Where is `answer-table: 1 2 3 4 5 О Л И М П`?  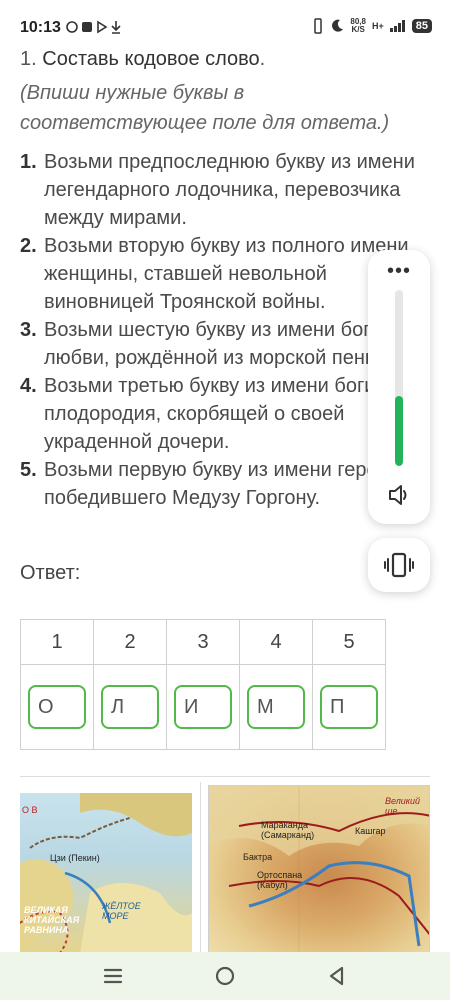
answer-table: 1 2 3 4 5 О Л И М П is located at coordinates (203, 684).